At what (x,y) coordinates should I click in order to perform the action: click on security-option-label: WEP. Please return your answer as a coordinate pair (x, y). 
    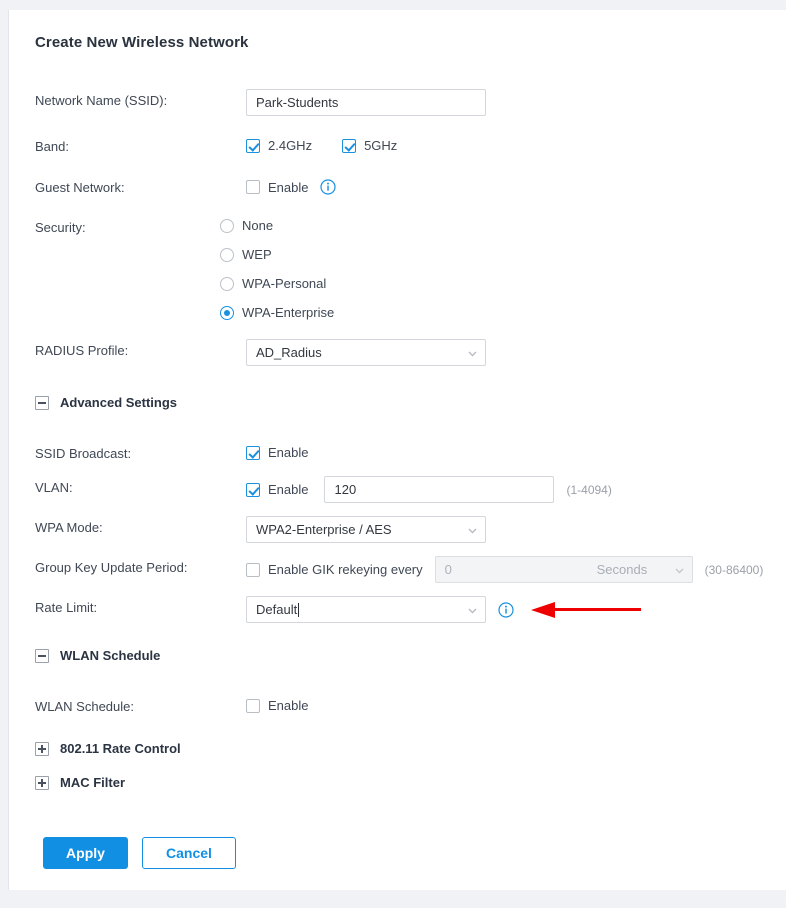
    Looking at the image, I should click on (257, 254).